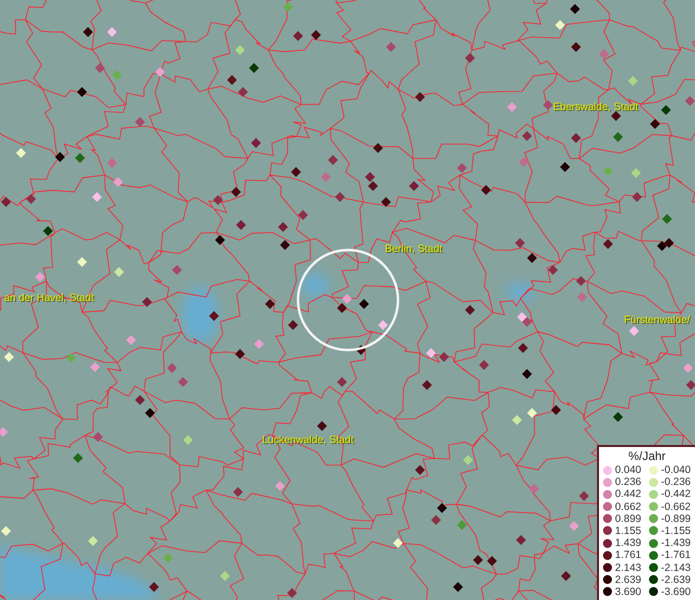 The height and width of the screenshot is (600, 695). What do you see at coordinates (647, 455) in the screenshot?
I see `legend-title: %/Jahr` at bounding box center [647, 455].